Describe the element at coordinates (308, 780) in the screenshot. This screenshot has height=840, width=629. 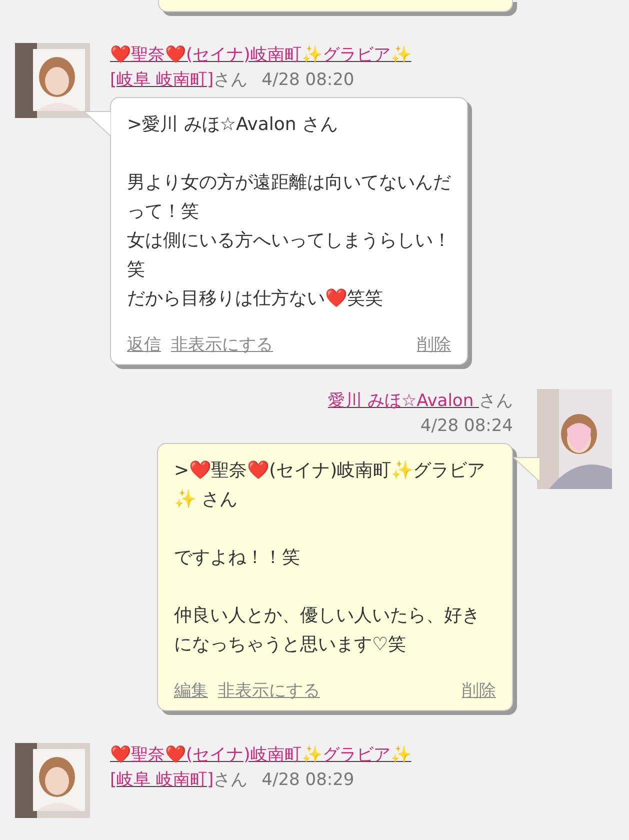
I see `timestamp: 4/28 08:29` at that location.